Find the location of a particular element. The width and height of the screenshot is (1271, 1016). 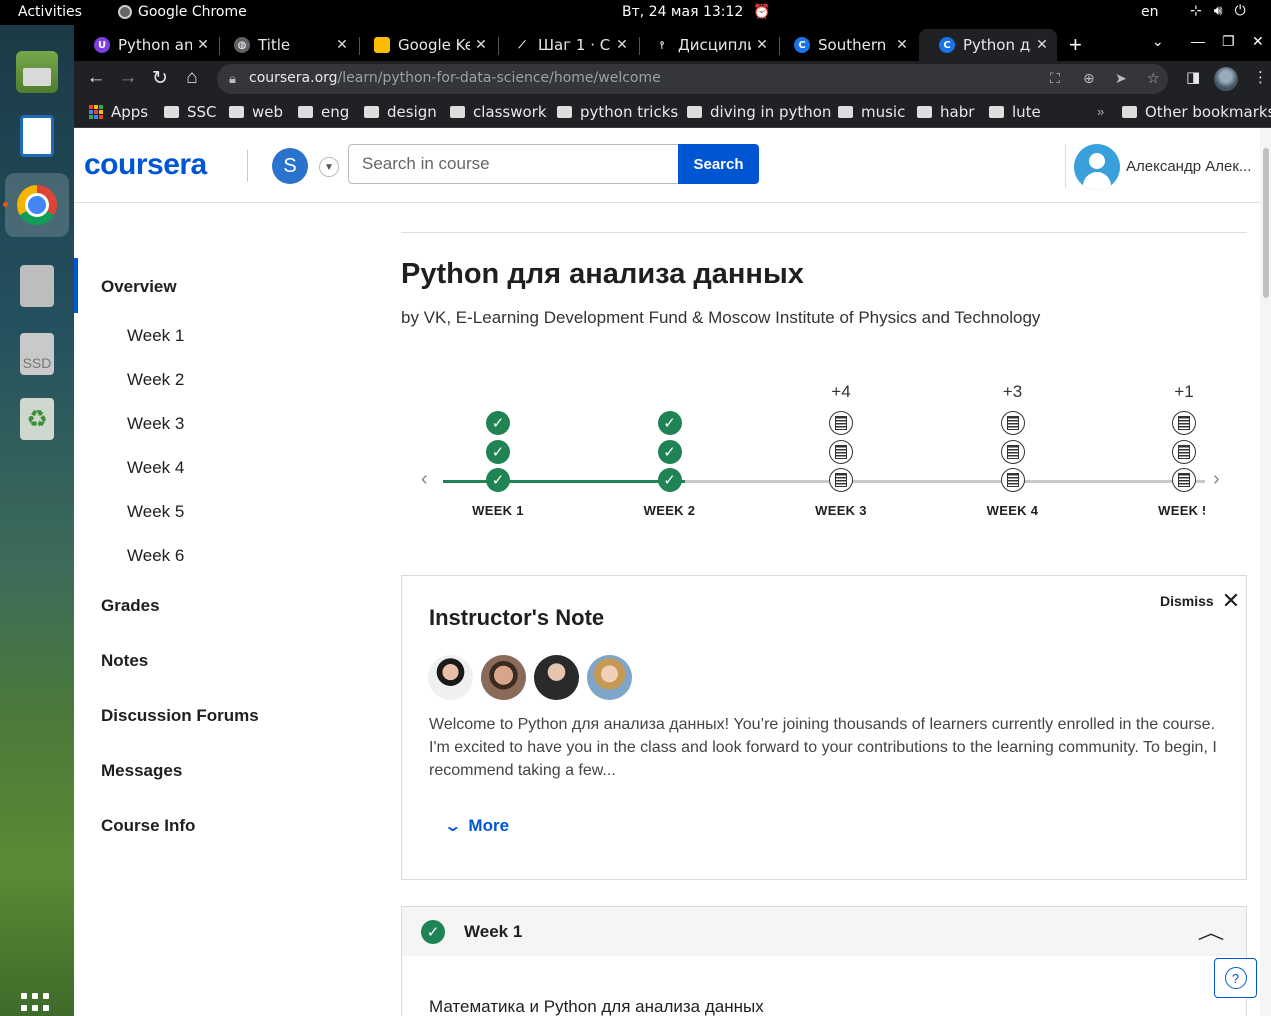

nav-week-3: Week 3 is located at coordinates (155, 424).